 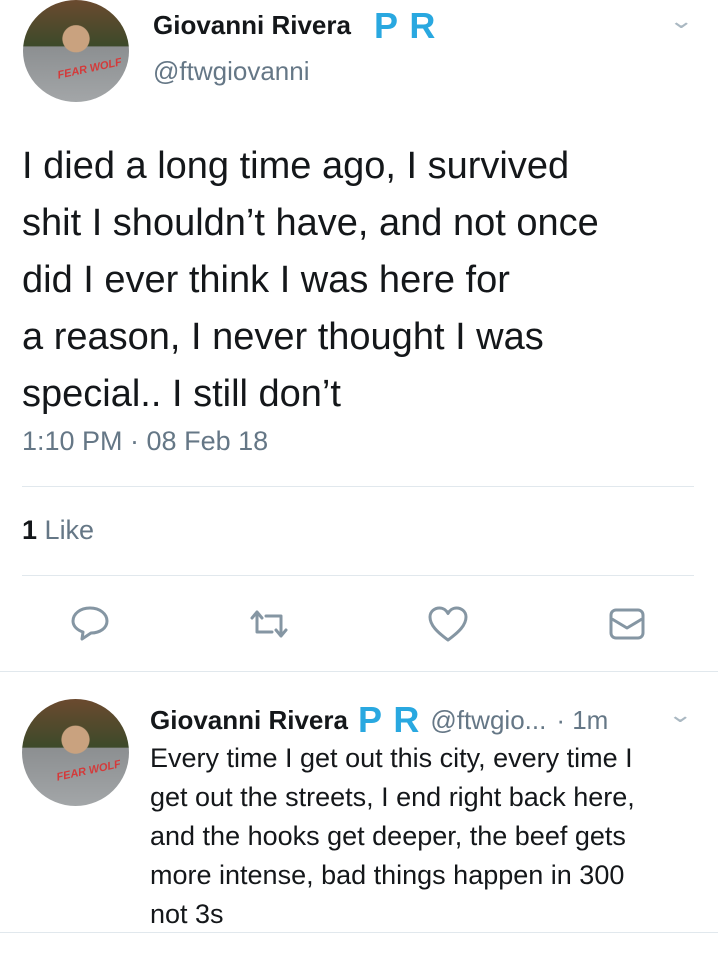 I want to click on tweet-text-line: not 3s, so click(x=187, y=914).